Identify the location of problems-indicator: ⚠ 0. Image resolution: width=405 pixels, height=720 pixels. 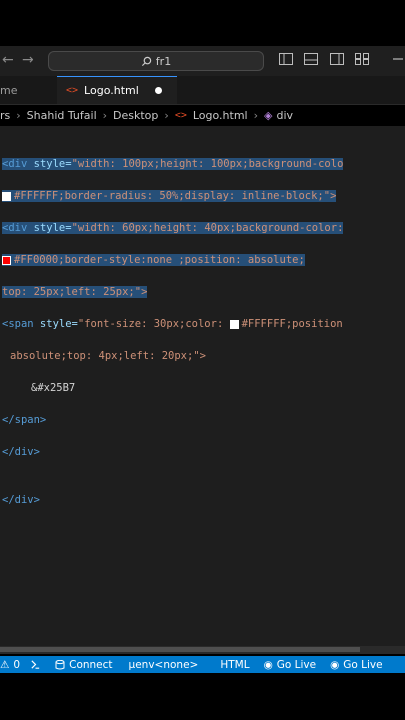
(10, 665).